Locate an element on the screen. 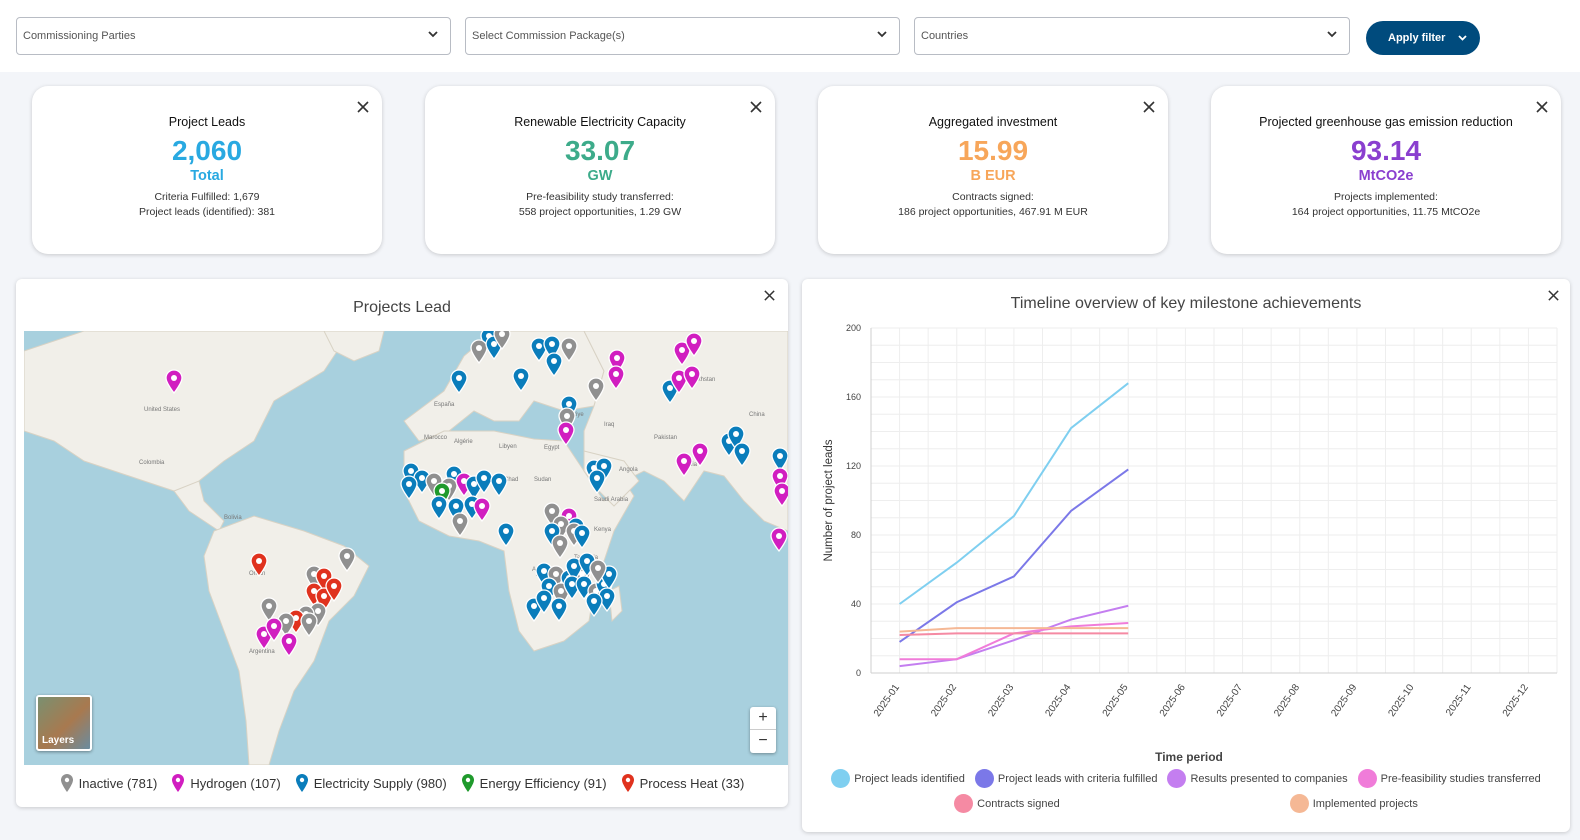 The image size is (1580, 840). x-tick-label: 2025-04 is located at coordinates (1058, 700).